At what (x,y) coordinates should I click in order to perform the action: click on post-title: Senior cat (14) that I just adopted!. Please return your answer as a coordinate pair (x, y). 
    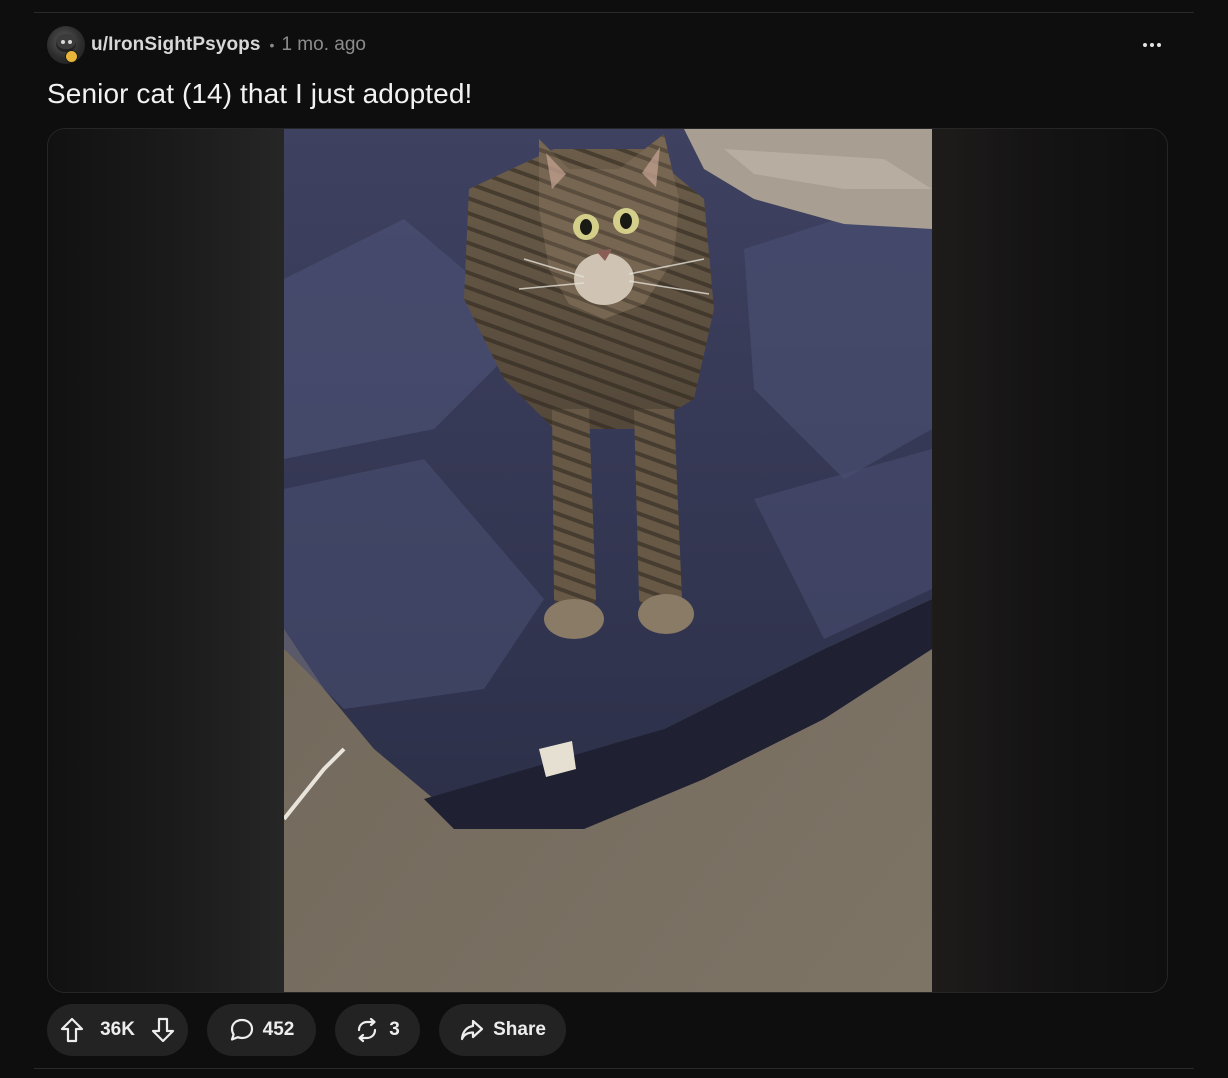
    Looking at the image, I should click on (259, 94).